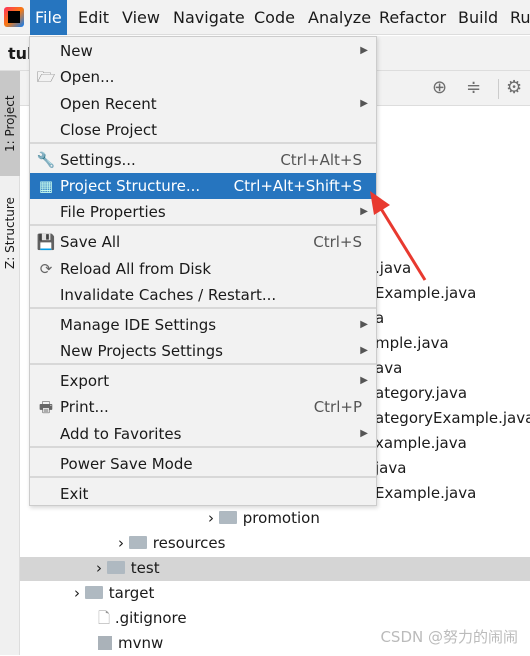 This screenshot has width=530, height=656. I want to click on shortcut-label: Ctrl+P, so click(337, 407).